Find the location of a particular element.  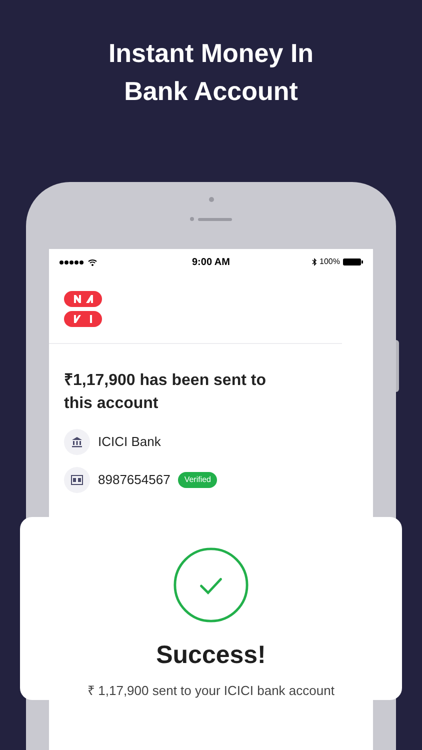

bank-icon is located at coordinates (77, 442).